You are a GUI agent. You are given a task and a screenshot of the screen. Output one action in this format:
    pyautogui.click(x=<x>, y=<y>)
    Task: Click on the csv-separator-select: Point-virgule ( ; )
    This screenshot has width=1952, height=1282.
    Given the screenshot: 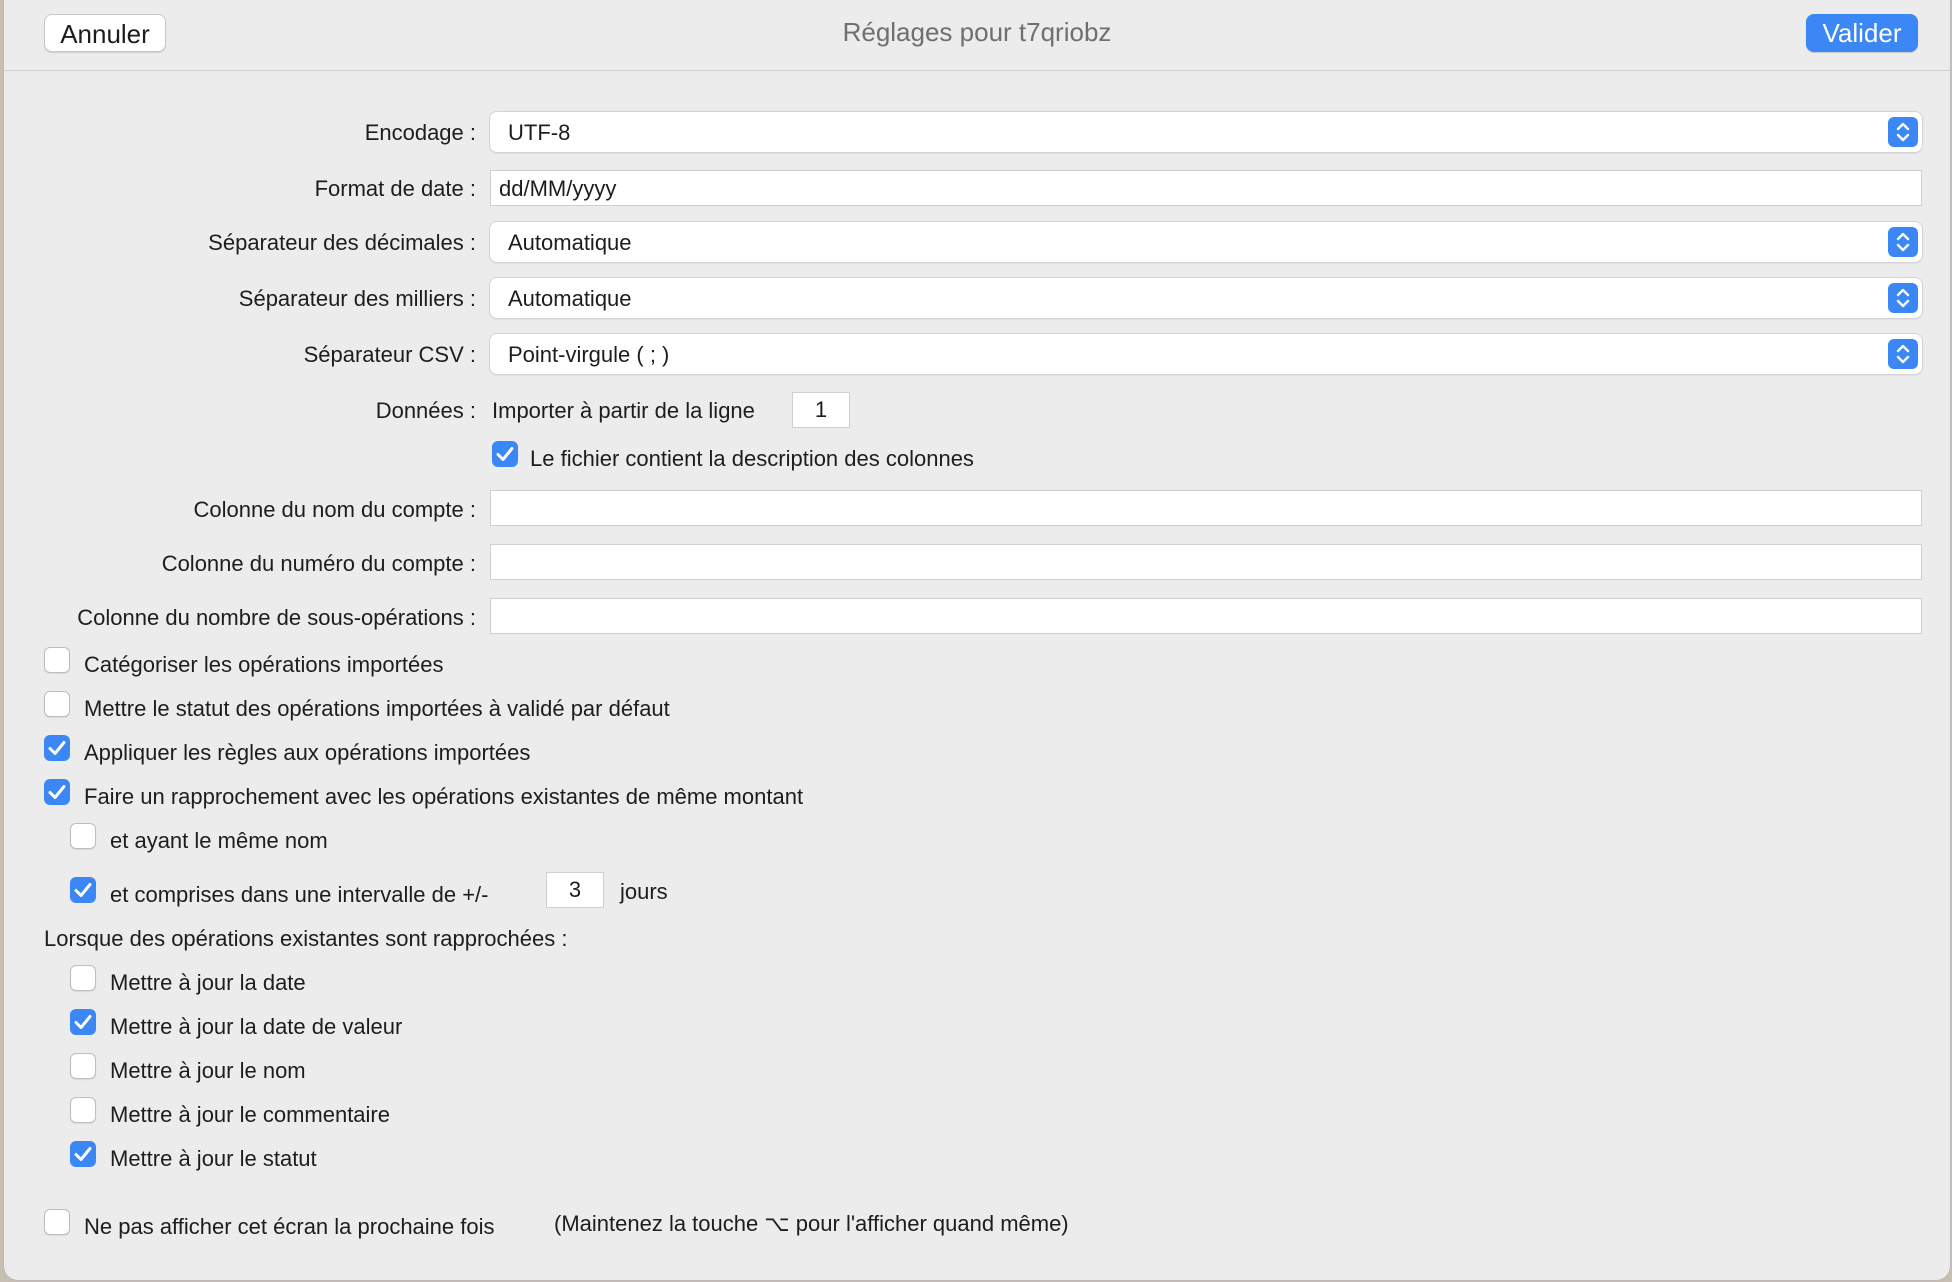 What is the action you would take?
    pyautogui.click(x=1206, y=354)
    